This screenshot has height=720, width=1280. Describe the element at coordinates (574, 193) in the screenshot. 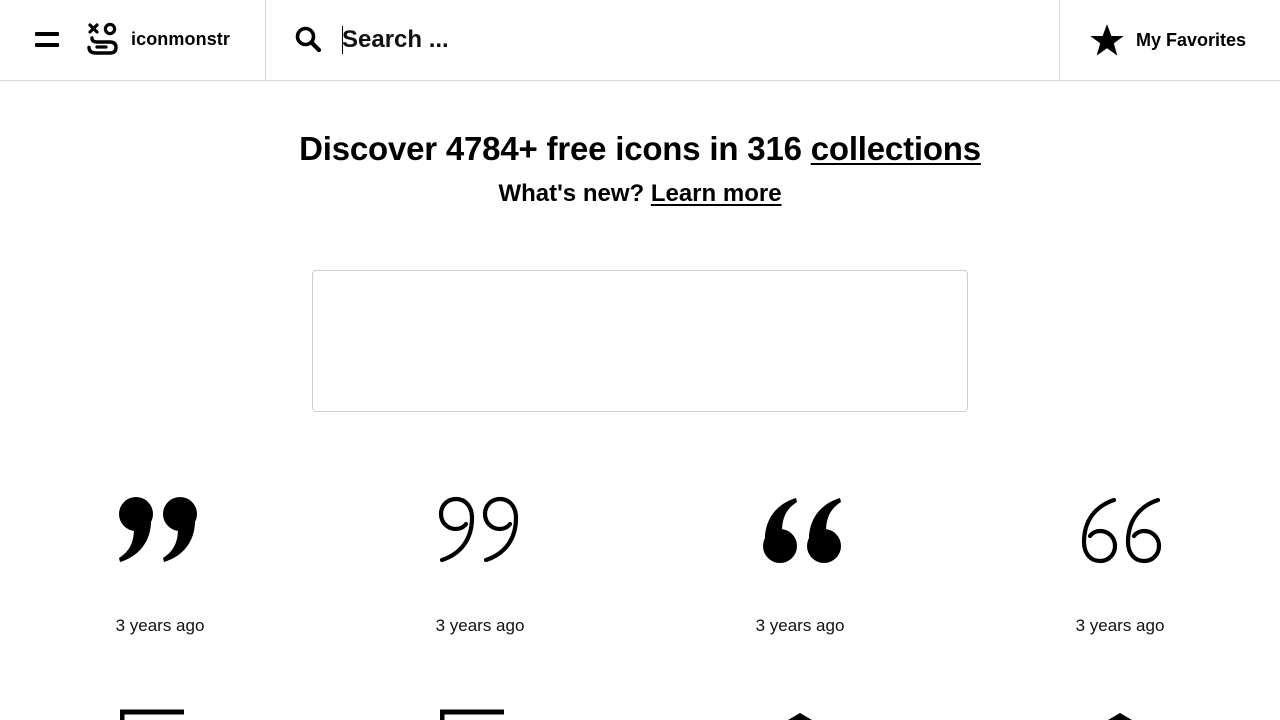

I see `whats-new-text: What's new?` at that location.